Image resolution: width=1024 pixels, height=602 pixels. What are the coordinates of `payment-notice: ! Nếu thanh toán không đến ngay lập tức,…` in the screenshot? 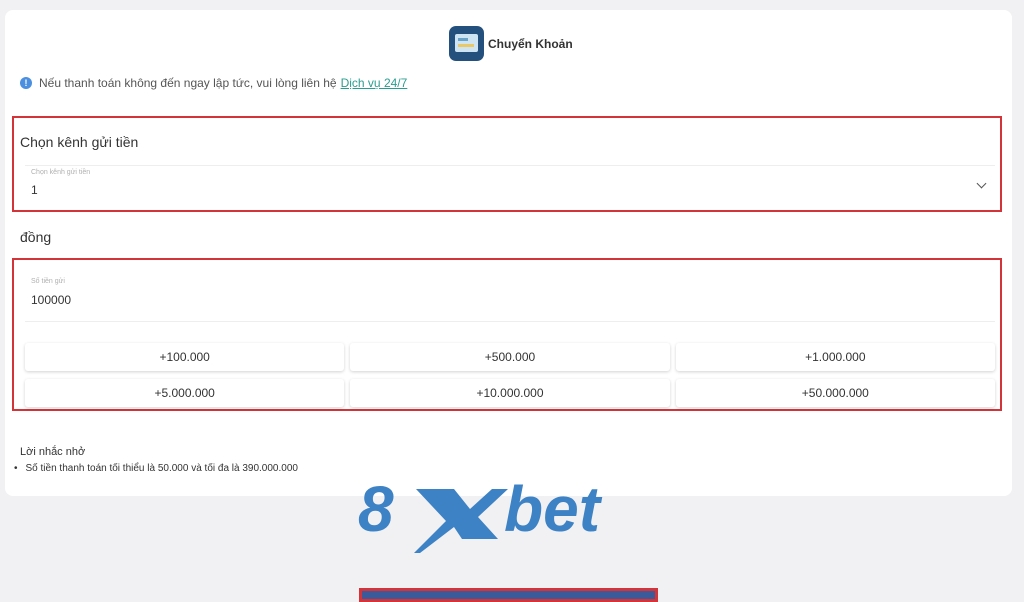 It's located at (213, 83).